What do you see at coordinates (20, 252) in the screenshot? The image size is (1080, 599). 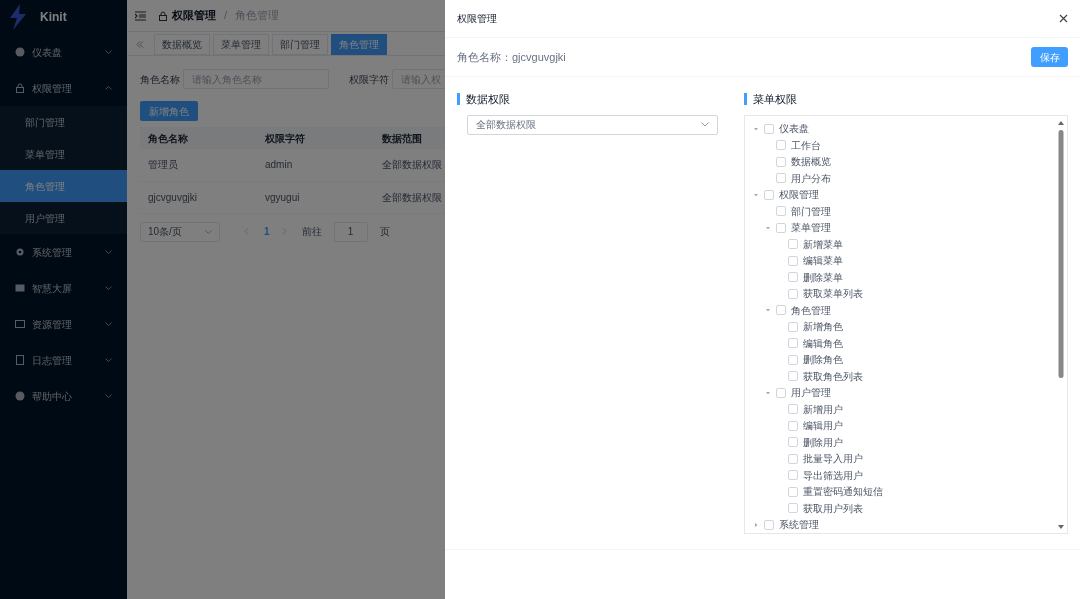 I see `settings-icon` at bounding box center [20, 252].